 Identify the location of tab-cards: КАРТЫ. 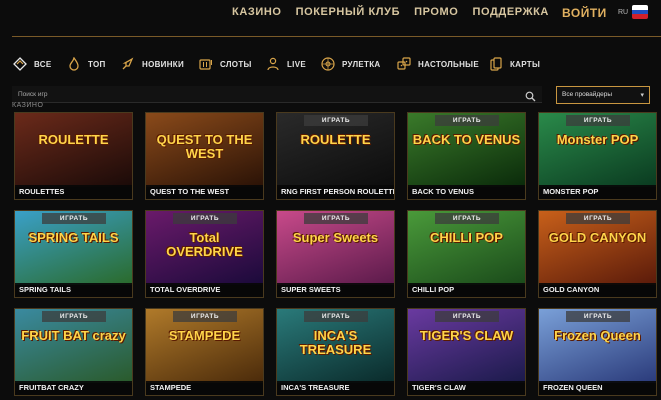
(514, 64).